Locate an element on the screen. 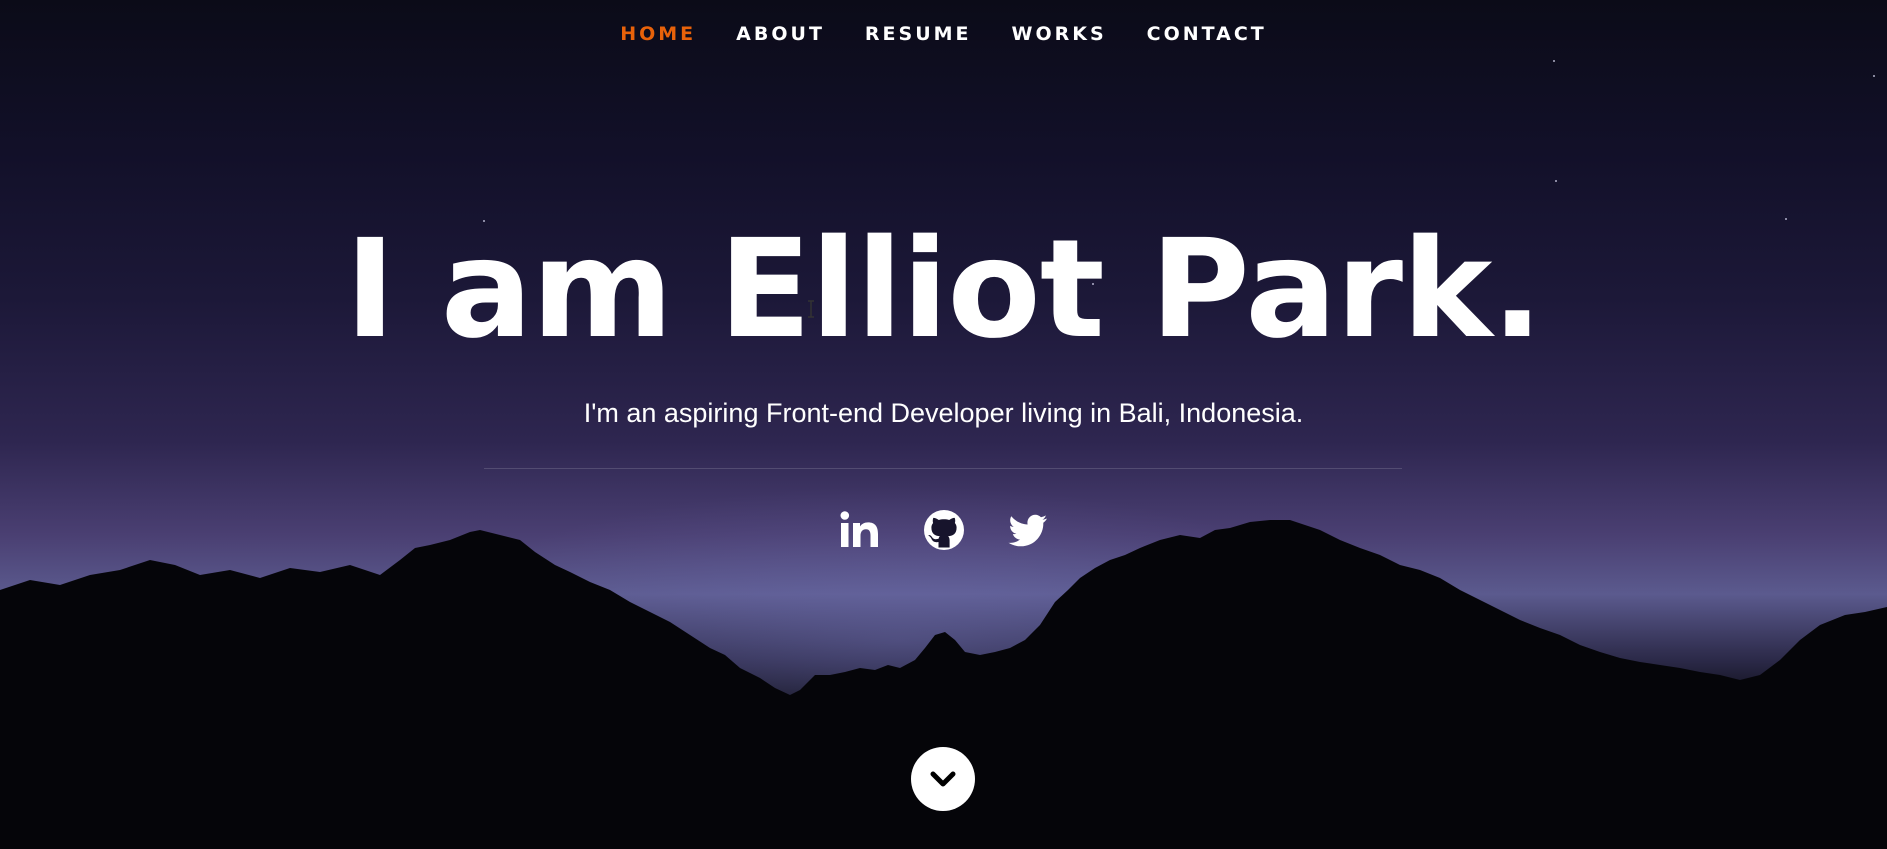  main-nav: HOME ABOUT RESUME WORKS CONTACT is located at coordinates (943, 34).